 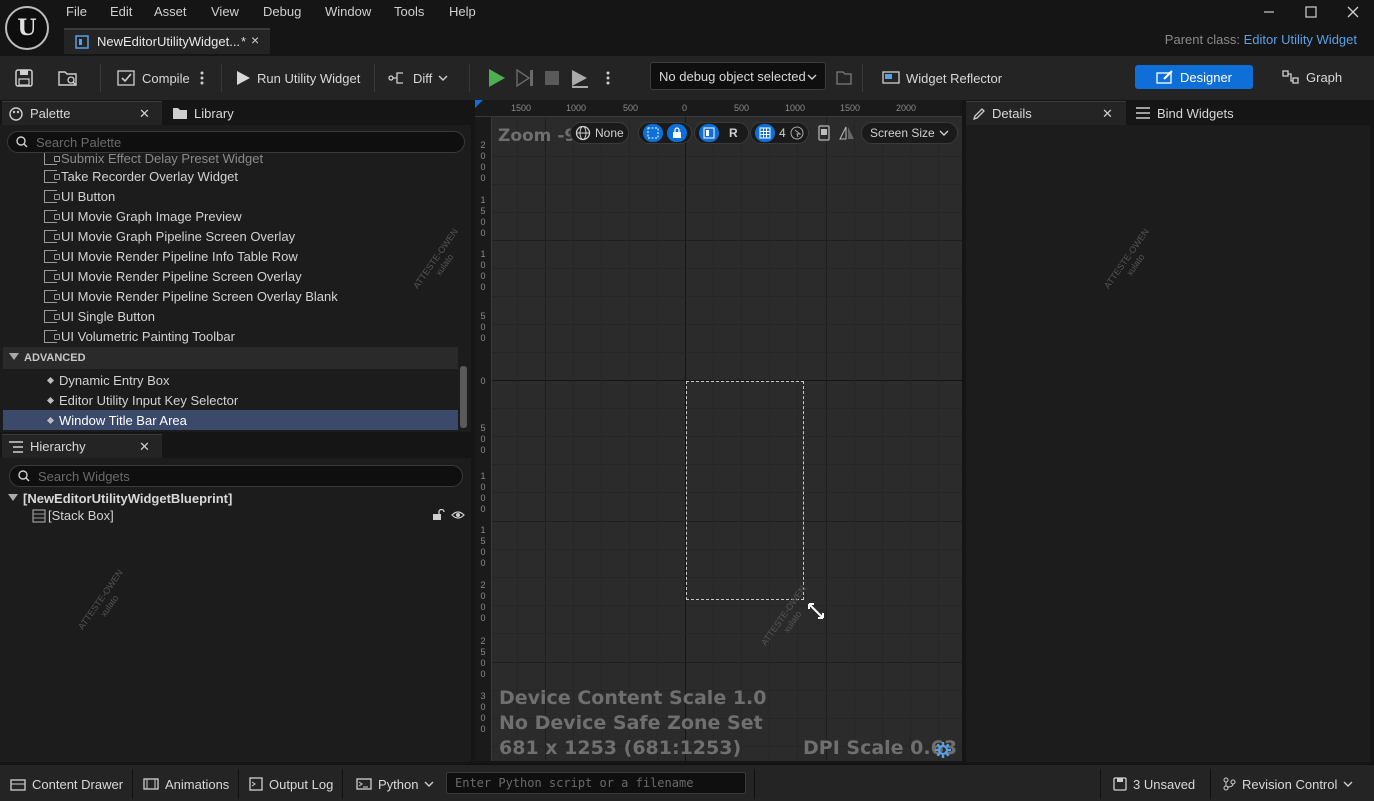 I want to click on simulate-play-button, so click(x=496, y=78).